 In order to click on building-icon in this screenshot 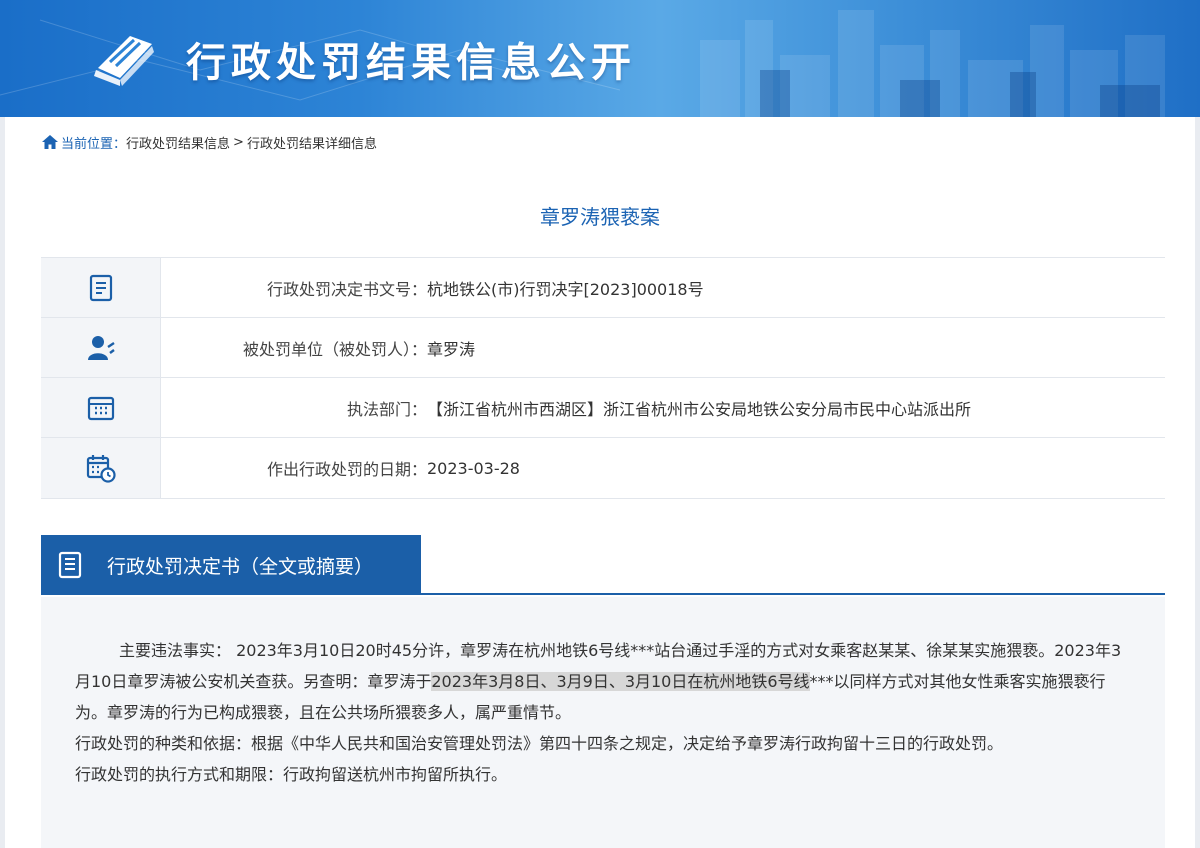, I will do `click(100, 408)`.